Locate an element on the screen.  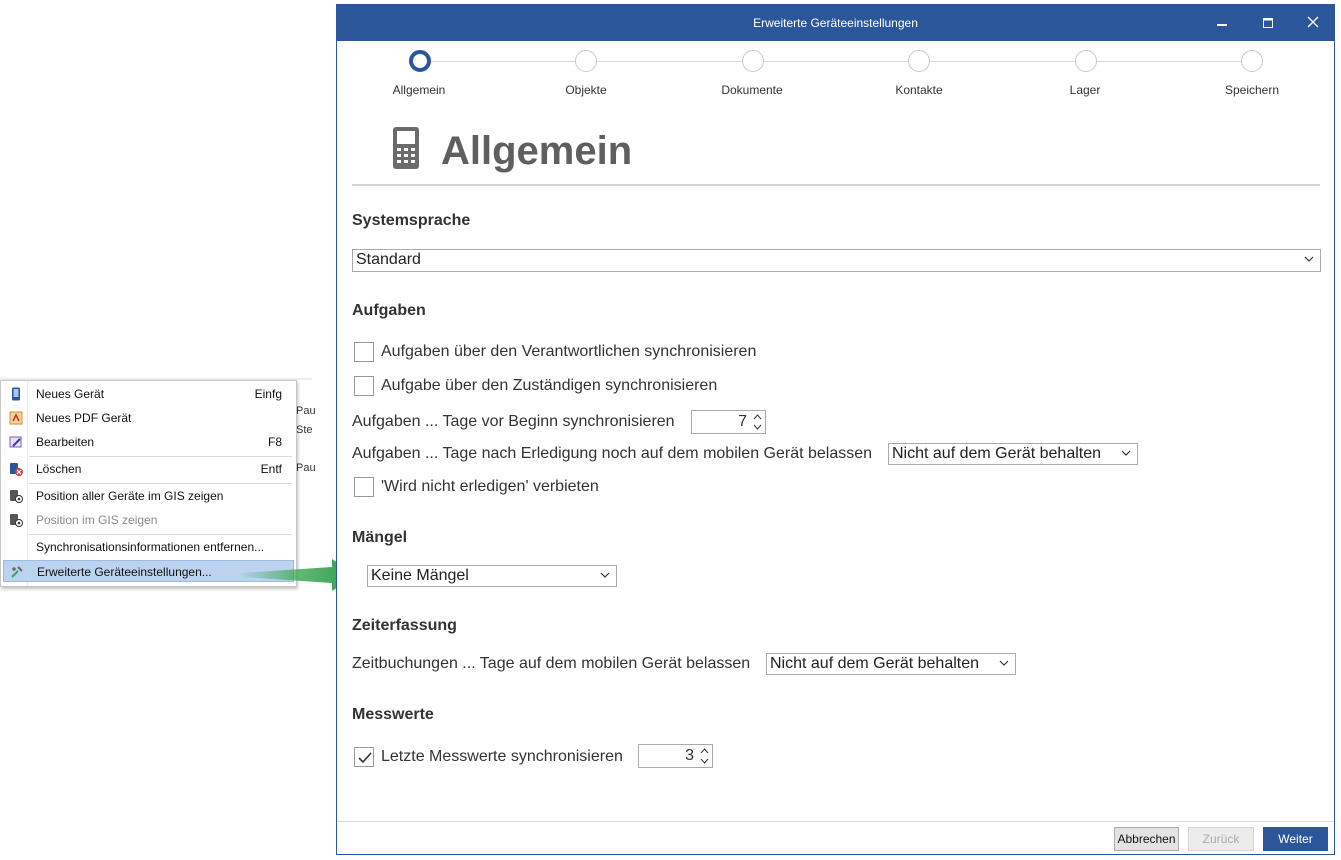
tools-icon is located at coordinates (17, 572).